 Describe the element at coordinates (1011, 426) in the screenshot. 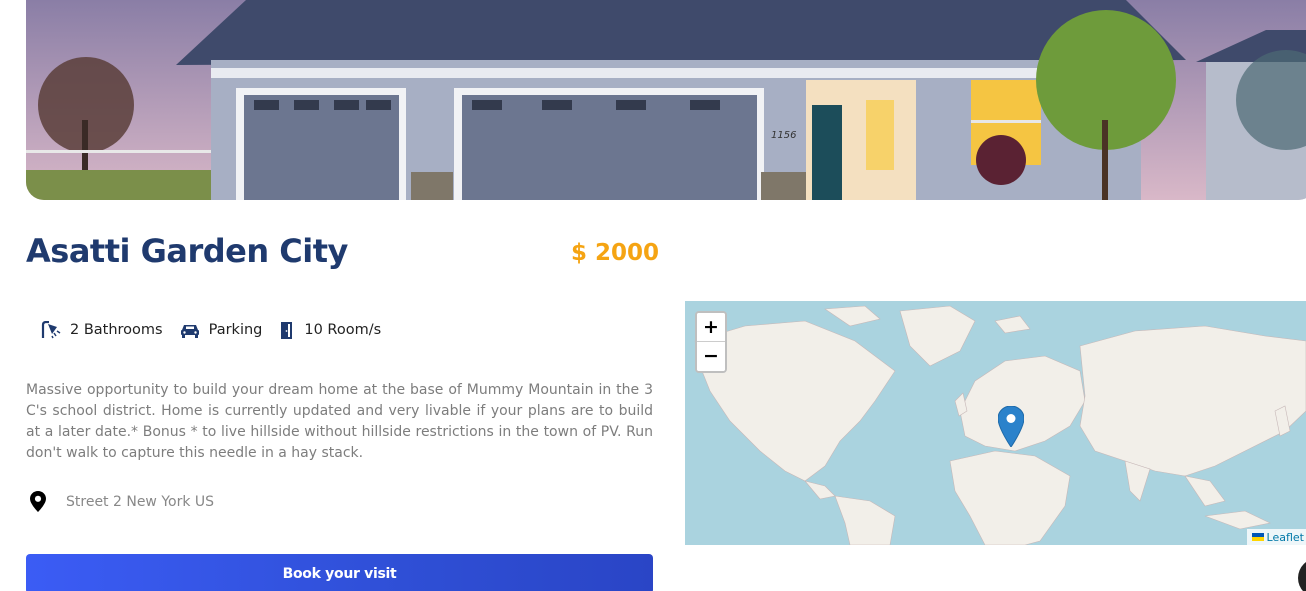

I see `map-marker-icon` at that location.